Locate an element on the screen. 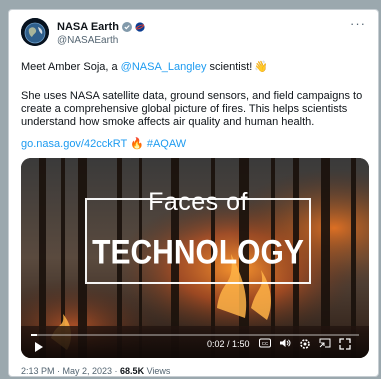 The width and height of the screenshot is (381, 379). name-row: NASA Earth is located at coordinates (101, 27).